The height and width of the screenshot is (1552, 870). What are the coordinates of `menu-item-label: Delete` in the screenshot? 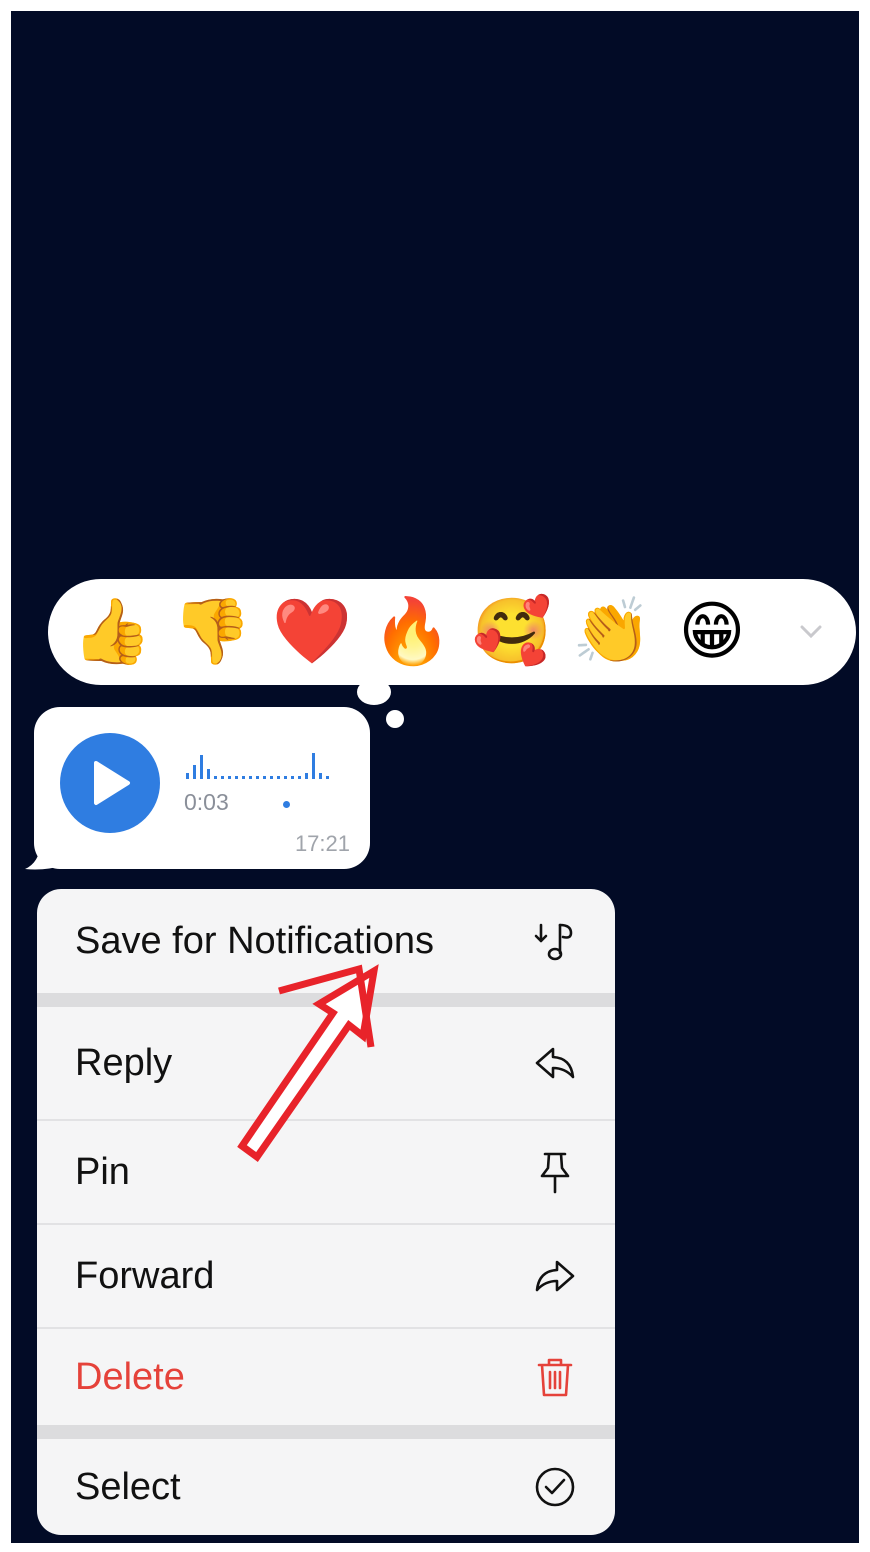 It's located at (130, 1376).